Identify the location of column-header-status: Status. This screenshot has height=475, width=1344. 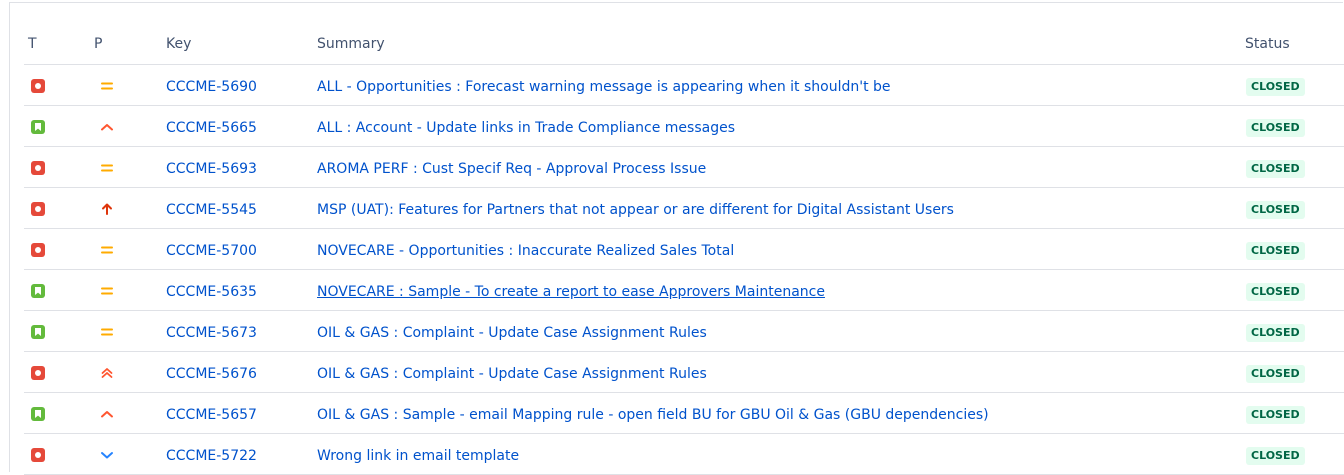
(1292, 44).